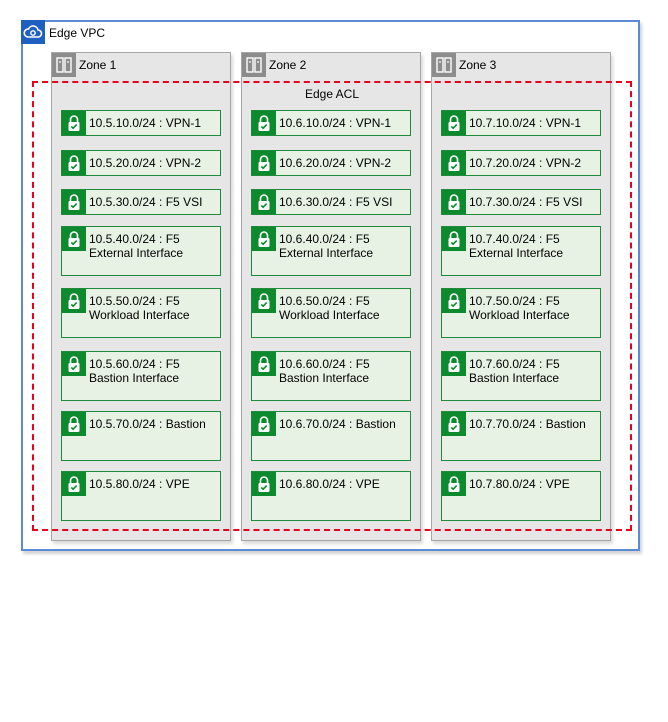  What do you see at coordinates (329, 308) in the screenshot?
I see `subnet-label: 10.6.50.0/24 : F5 Workload Interface` at bounding box center [329, 308].